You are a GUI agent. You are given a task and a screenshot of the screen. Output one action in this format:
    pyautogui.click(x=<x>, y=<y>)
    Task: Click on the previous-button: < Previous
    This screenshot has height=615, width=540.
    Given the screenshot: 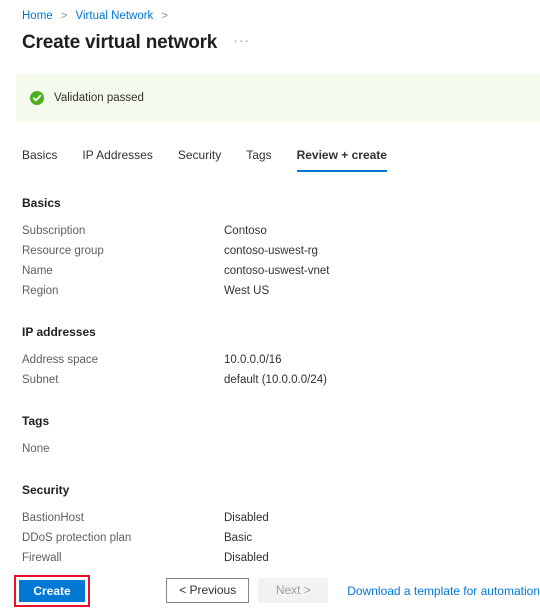 What is the action you would take?
    pyautogui.click(x=208, y=590)
    